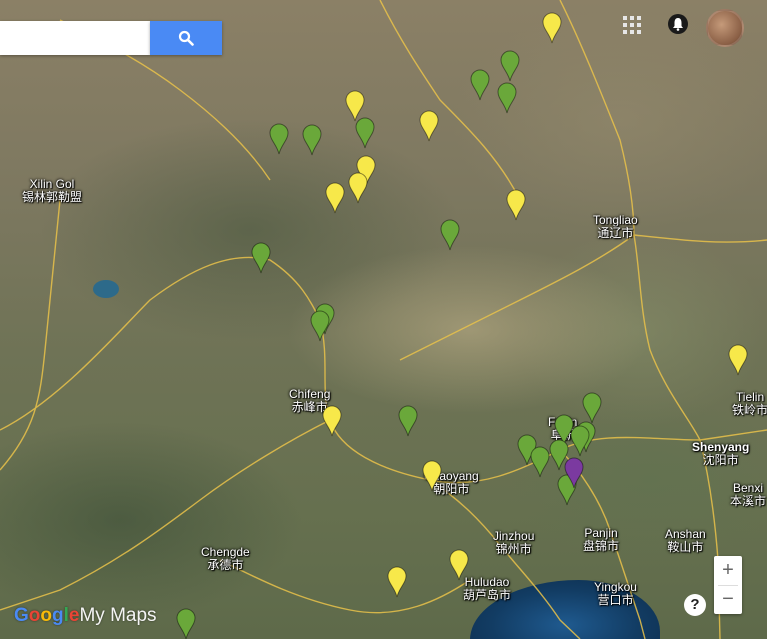 The image size is (767, 639). I want to click on zoom-out-button: −, so click(728, 599).